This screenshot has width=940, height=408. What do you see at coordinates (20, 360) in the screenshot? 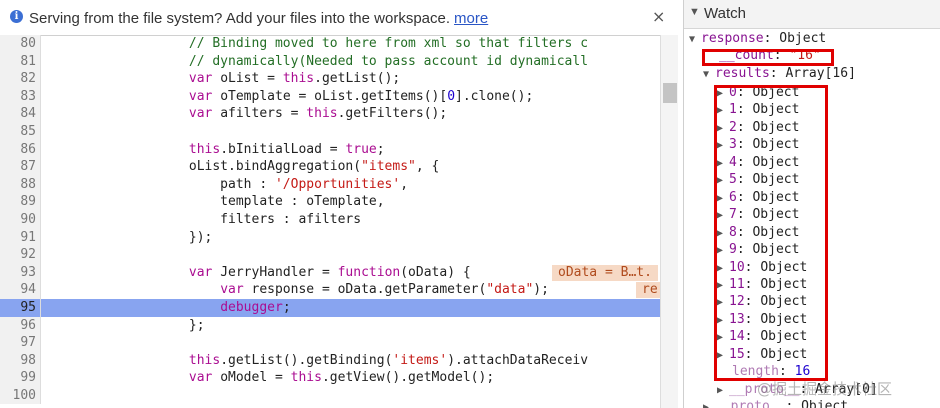
I see `line-number: 98` at bounding box center [20, 360].